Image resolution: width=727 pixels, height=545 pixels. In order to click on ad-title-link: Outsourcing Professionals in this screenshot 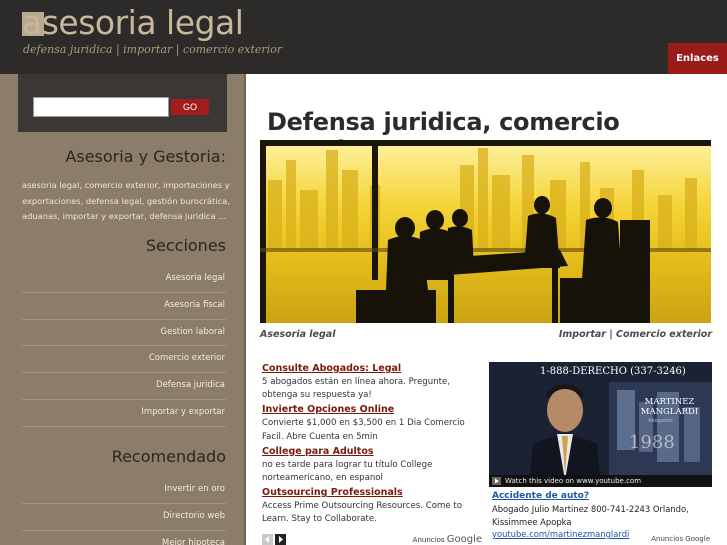, I will do `click(373, 493)`.